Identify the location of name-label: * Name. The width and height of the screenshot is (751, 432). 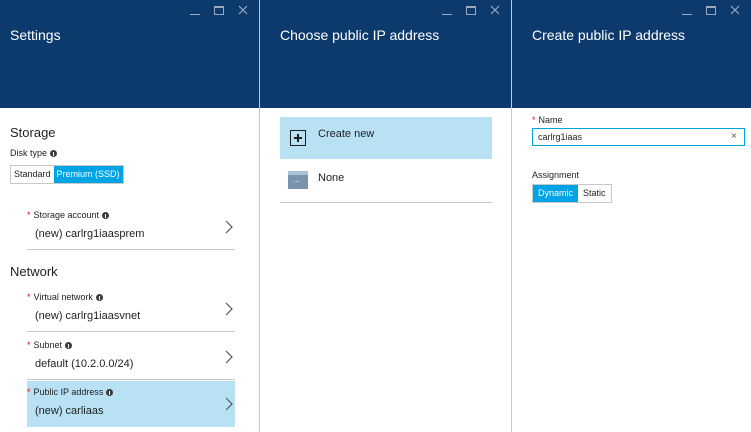
(547, 120).